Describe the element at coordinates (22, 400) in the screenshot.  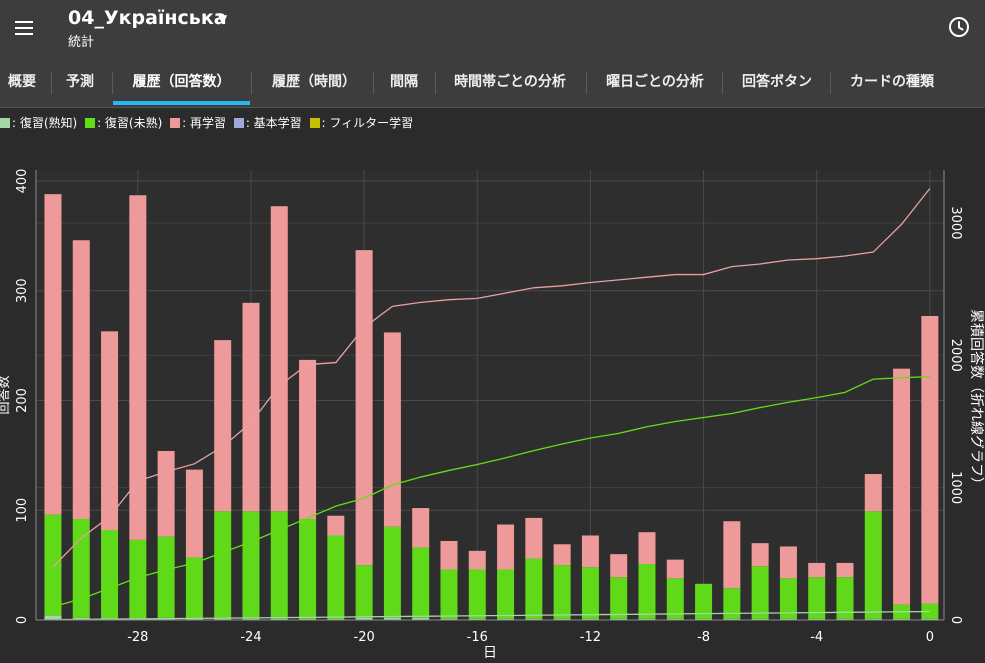
I see `y-tick-label: 200` at that location.